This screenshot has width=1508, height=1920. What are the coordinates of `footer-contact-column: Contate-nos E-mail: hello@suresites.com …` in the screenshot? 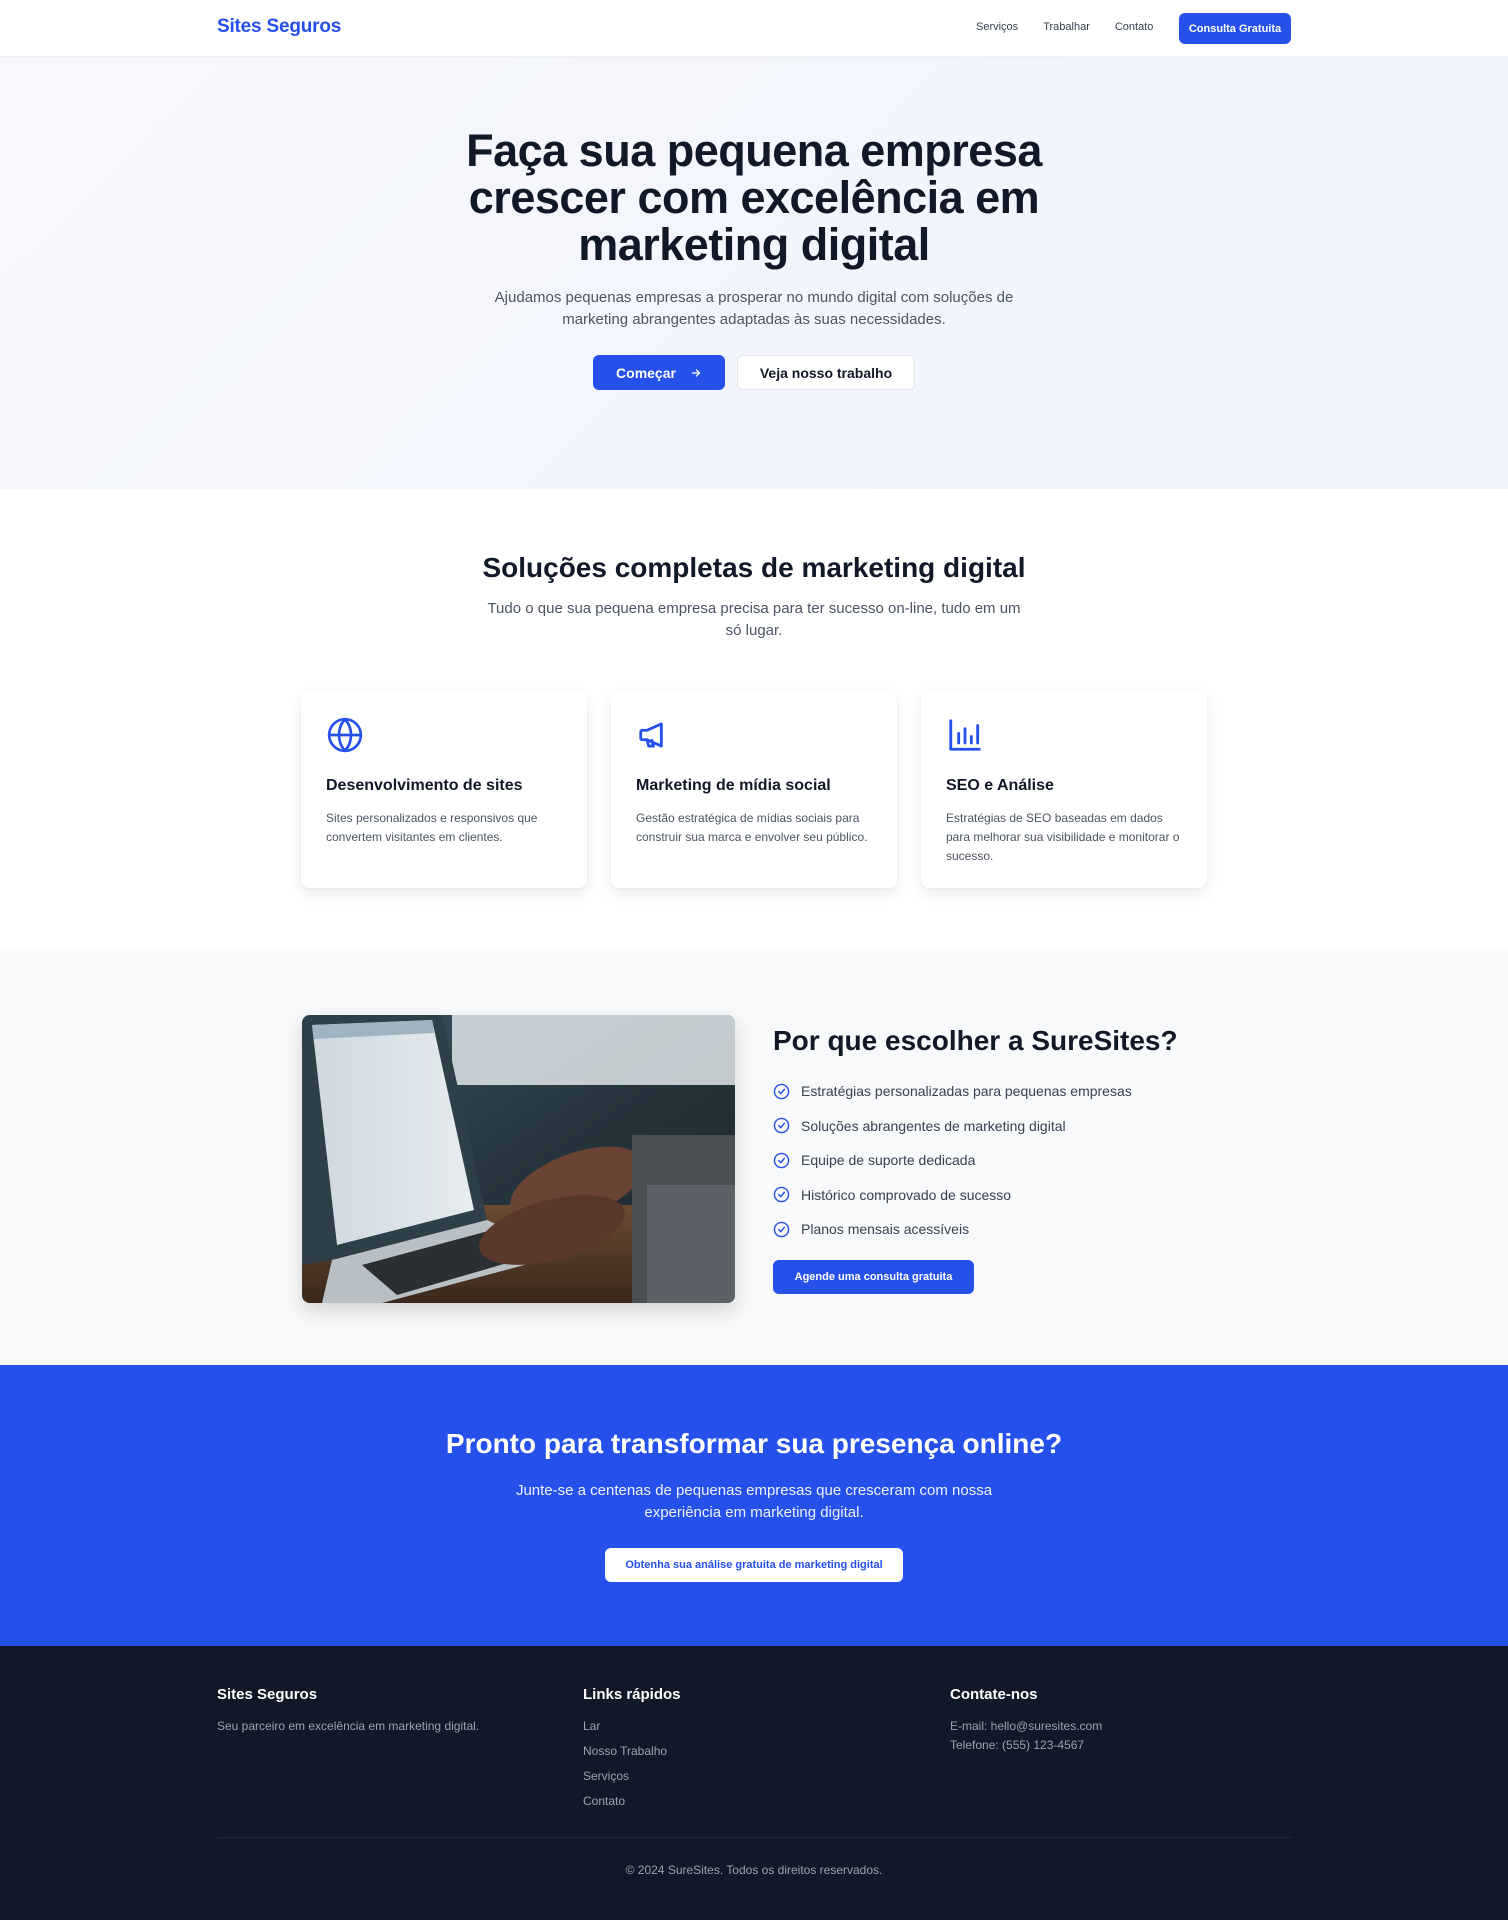 It's located at (1026, 1720).